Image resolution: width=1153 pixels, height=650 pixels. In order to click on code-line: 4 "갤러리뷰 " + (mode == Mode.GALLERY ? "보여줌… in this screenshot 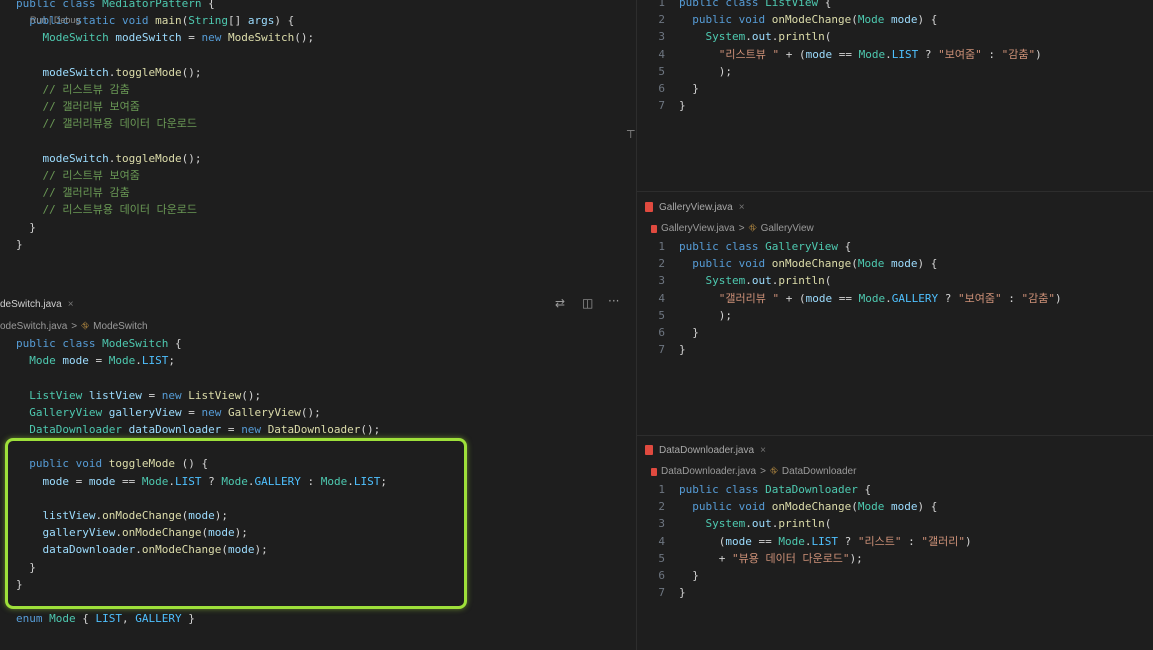, I will do `click(849, 298)`.